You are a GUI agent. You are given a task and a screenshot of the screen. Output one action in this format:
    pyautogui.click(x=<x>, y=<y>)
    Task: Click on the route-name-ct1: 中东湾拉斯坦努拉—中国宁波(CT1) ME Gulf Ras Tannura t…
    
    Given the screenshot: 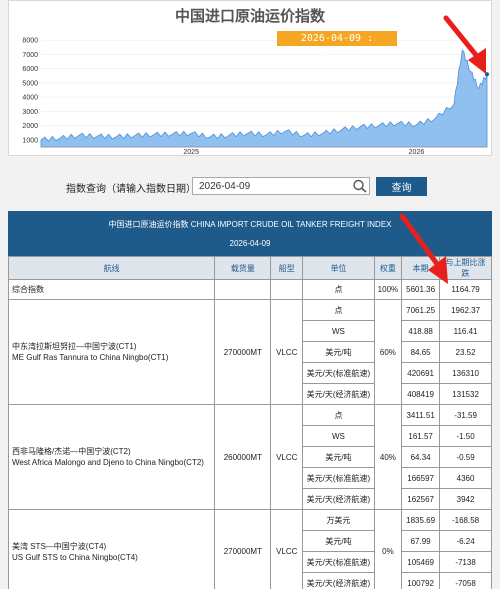 What is the action you would take?
    pyautogui.click(x=111, y=352)
    